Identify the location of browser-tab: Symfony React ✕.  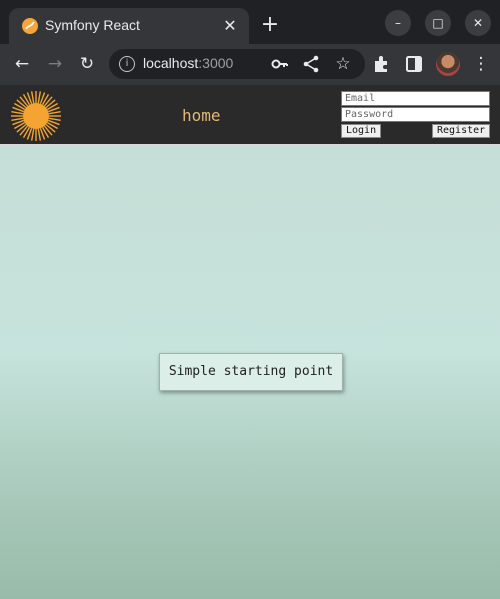
(129, 26).